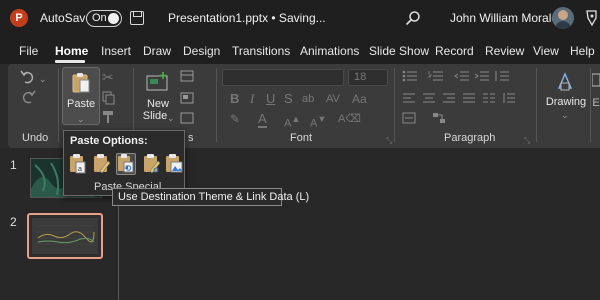  What do you see at coordinates (413, 18) in the screenshot?
I see `search-icon` at bounding box center [413, 18].